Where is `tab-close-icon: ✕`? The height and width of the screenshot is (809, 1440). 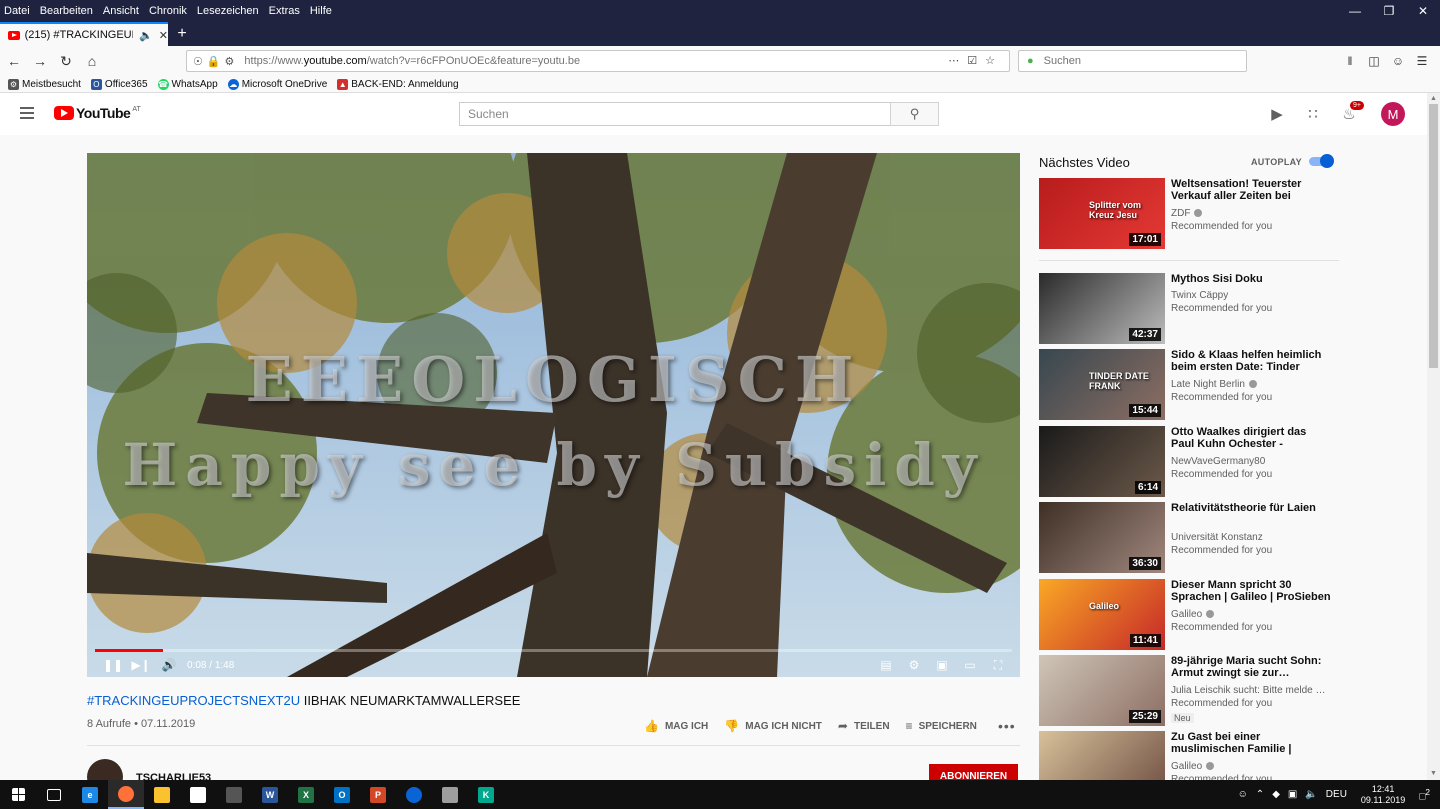 tab-close-icon: ✕ is located at coordinates (163, 35).